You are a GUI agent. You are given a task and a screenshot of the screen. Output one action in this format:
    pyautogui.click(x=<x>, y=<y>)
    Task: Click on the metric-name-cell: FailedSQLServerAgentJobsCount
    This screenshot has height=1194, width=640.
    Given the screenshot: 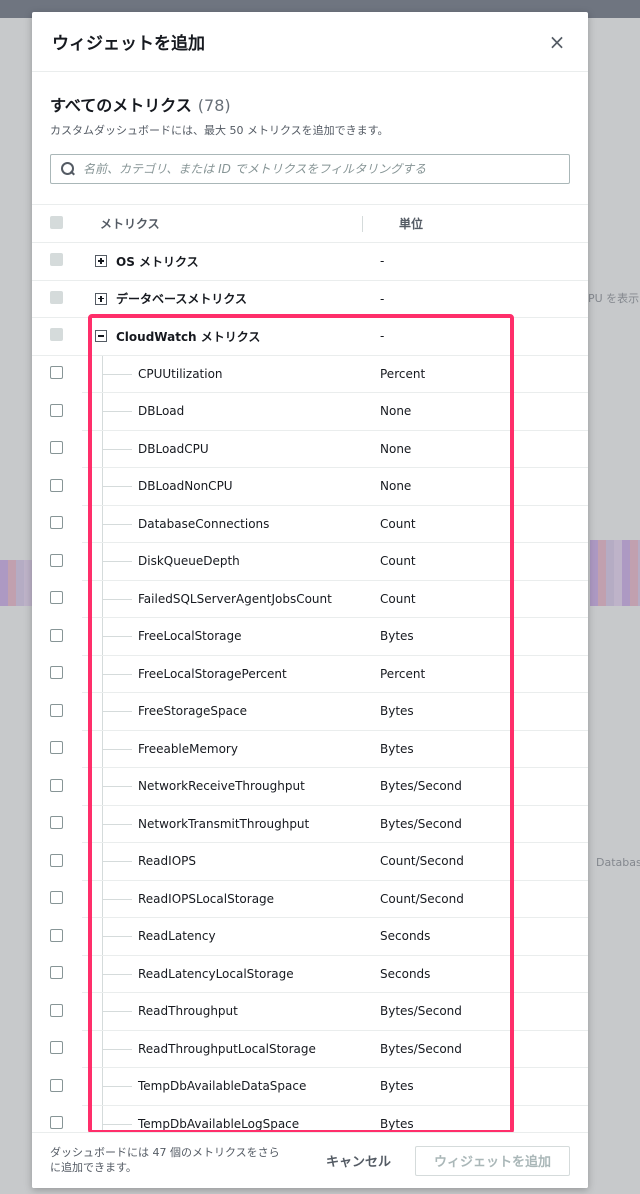 What is the action you would take?
    pyautogui.click(x=222, y=599)
    